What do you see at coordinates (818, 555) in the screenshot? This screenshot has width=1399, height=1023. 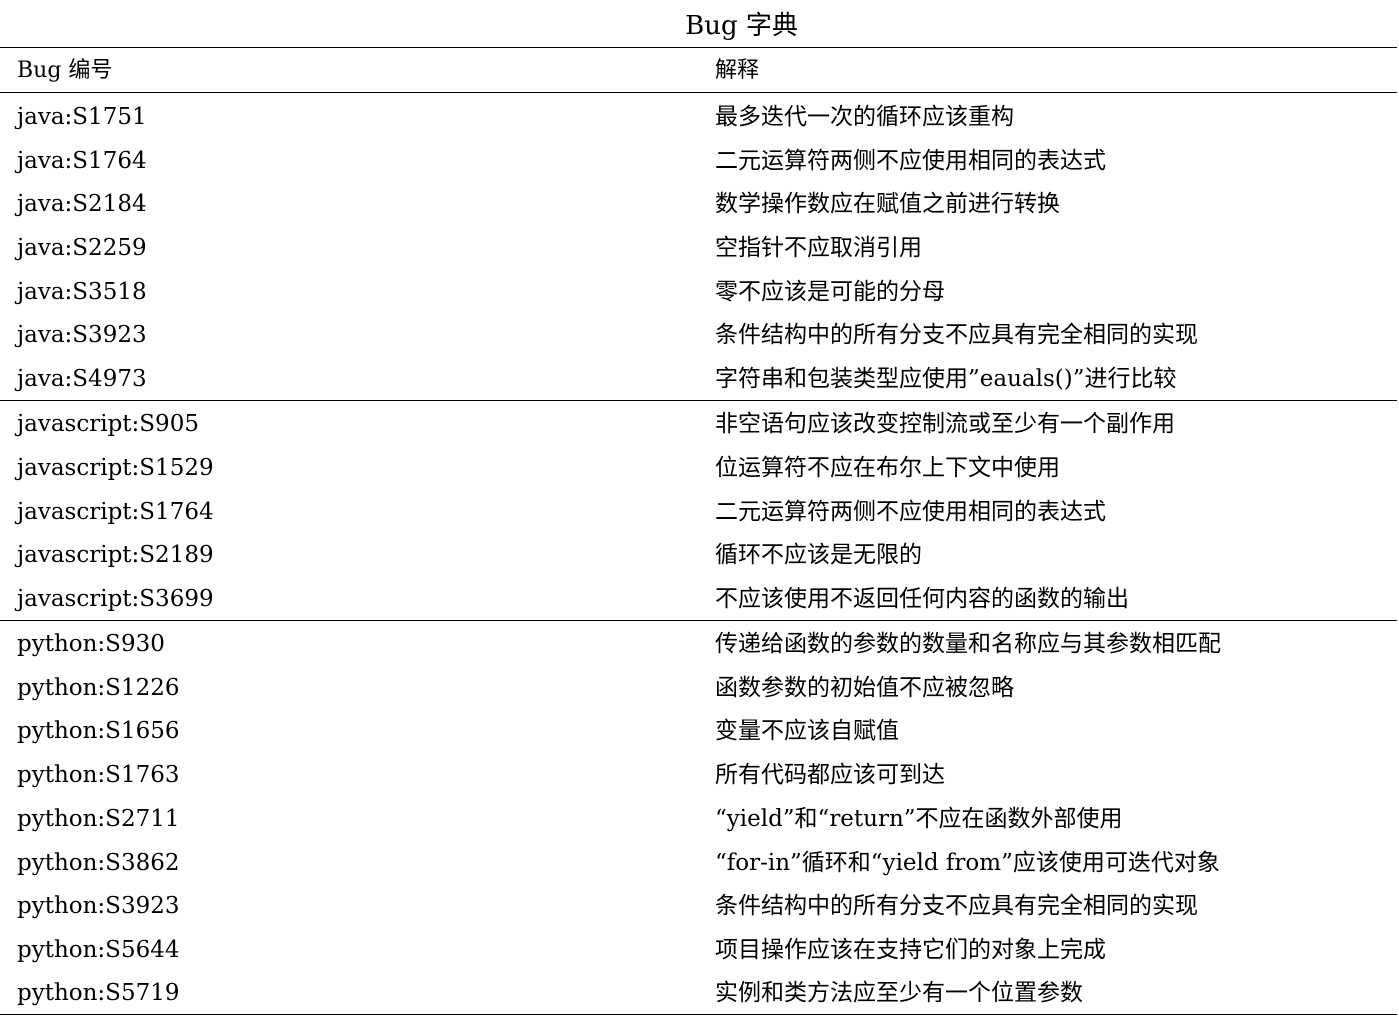 I see `bug-desc-cell: 循环不应该是无限的` at bounding box center [818, 555].